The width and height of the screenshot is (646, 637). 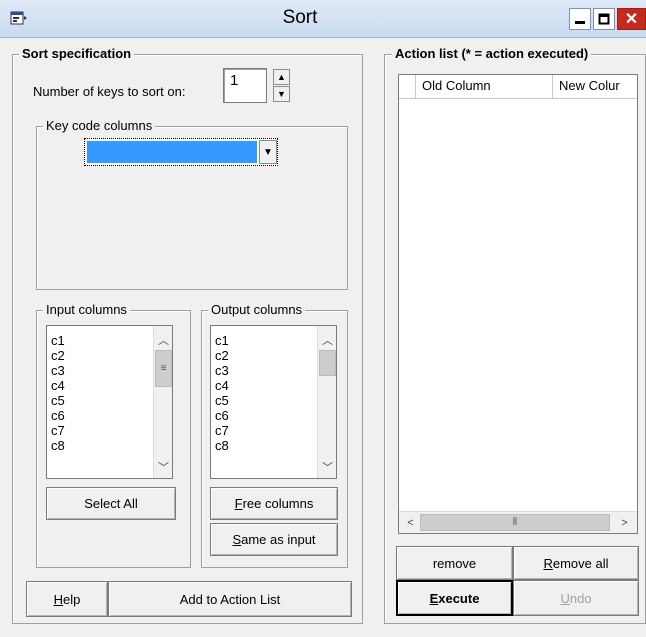 I want to click on input-columns-title: Input columns, so click(x=86, y=310).